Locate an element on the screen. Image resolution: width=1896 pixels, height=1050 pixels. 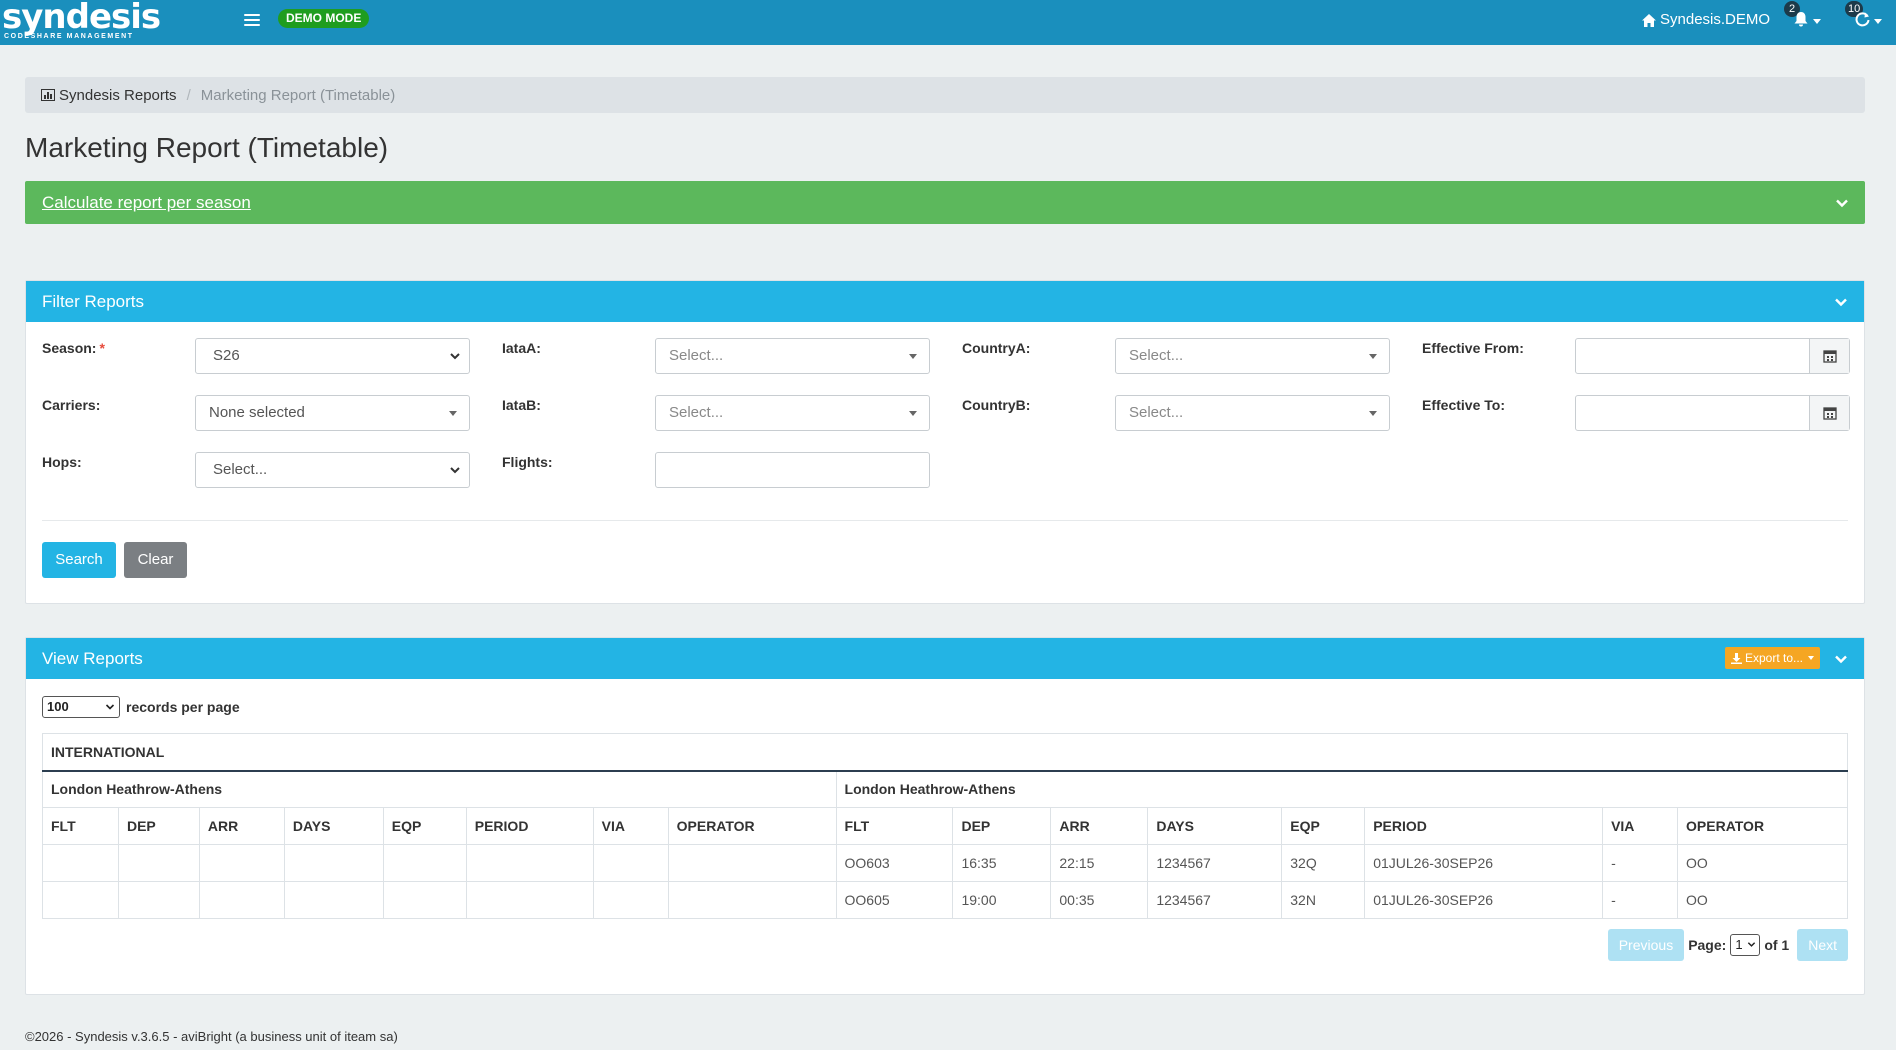
season-label: Season: * is located at coordinates (73, 348).